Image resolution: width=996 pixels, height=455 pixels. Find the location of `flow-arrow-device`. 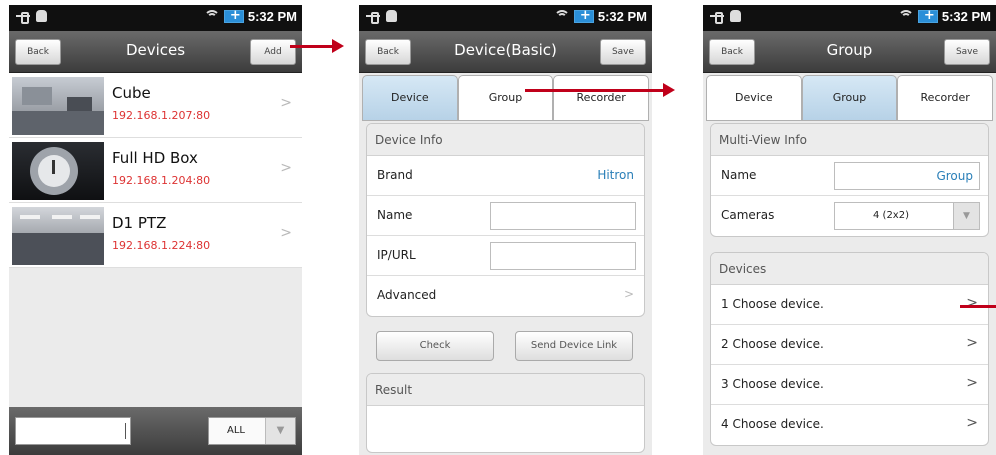

flow-arrow-device is located at coordinates (978, 306).